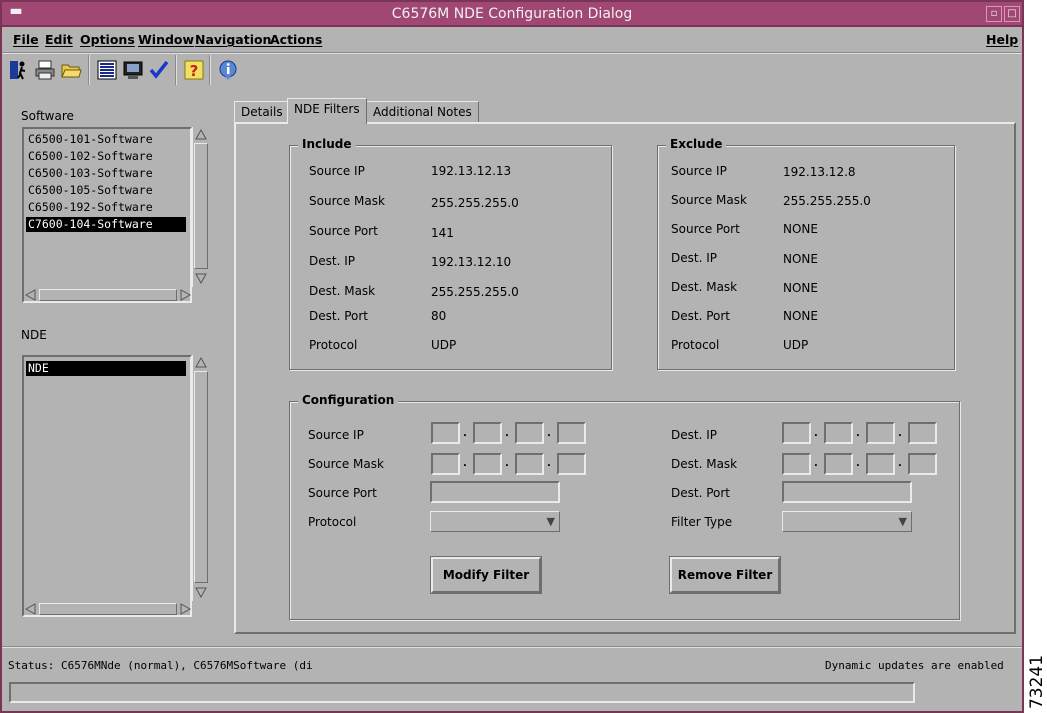 This screenshot has width=1047, height=713. I want to click on nde-horizontal-scrollbar, so click(108, 609).